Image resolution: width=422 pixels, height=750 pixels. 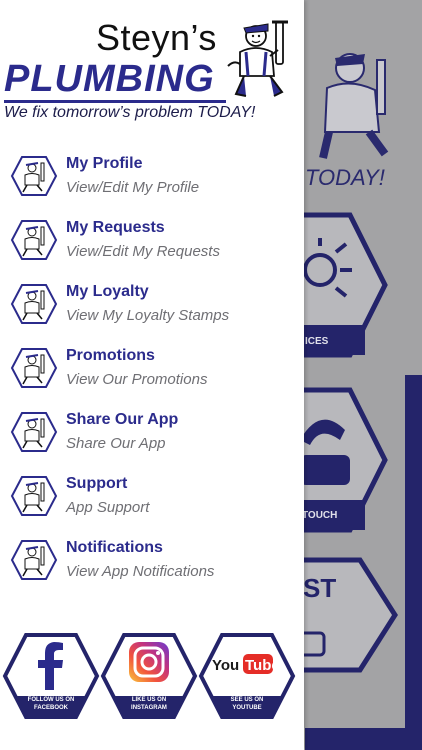 I want to click on background-tagline: TODAY!, so click(x=345, y=177).